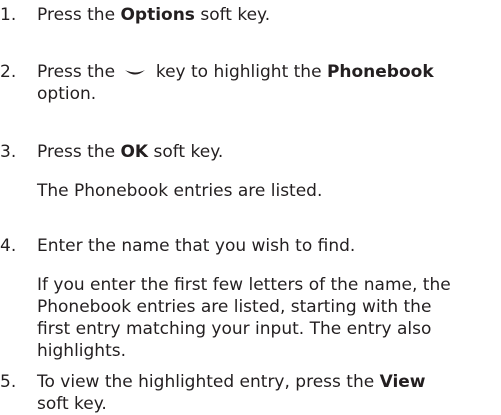  Describe the element at coordinates (402, 382) in the screenshot. I see `view-key-label: View` at that location.